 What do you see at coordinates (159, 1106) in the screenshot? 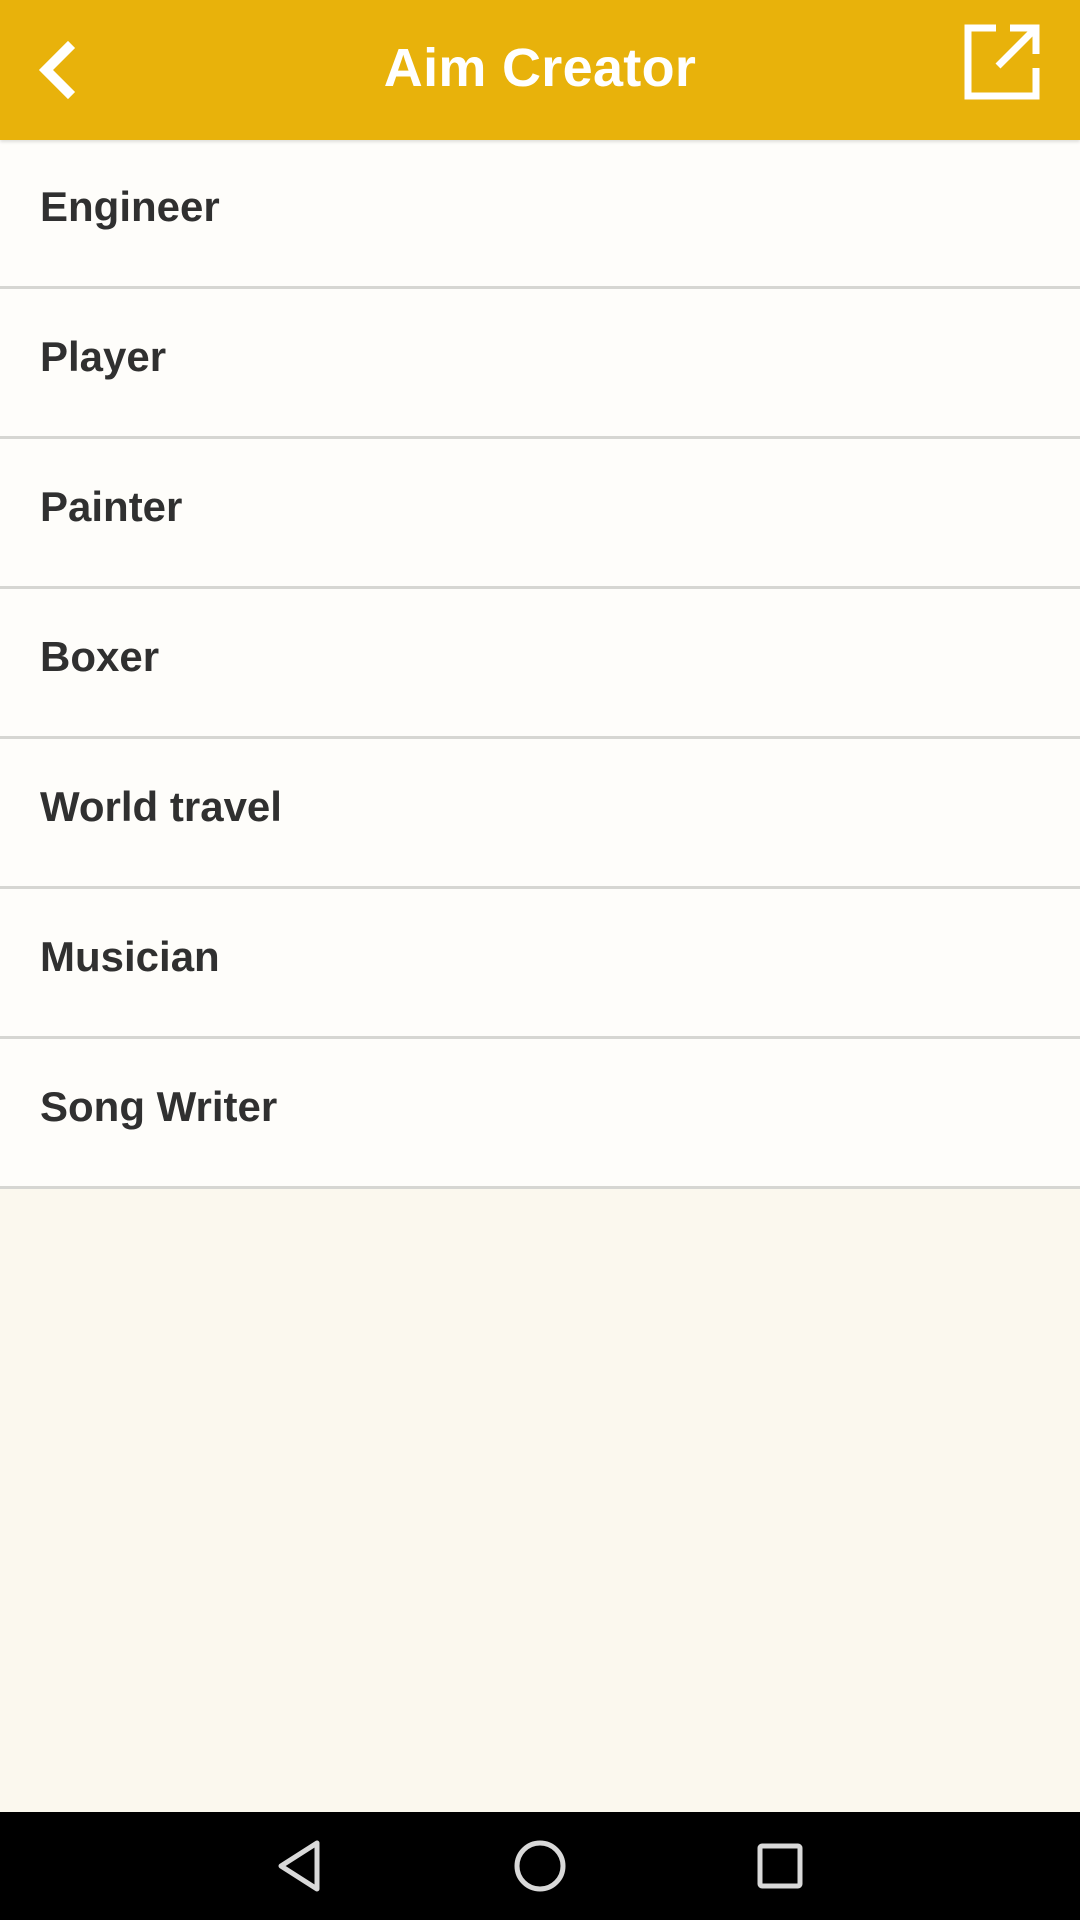
I see `list-item-label: Song Writer` at bounding box center [159, 1106].